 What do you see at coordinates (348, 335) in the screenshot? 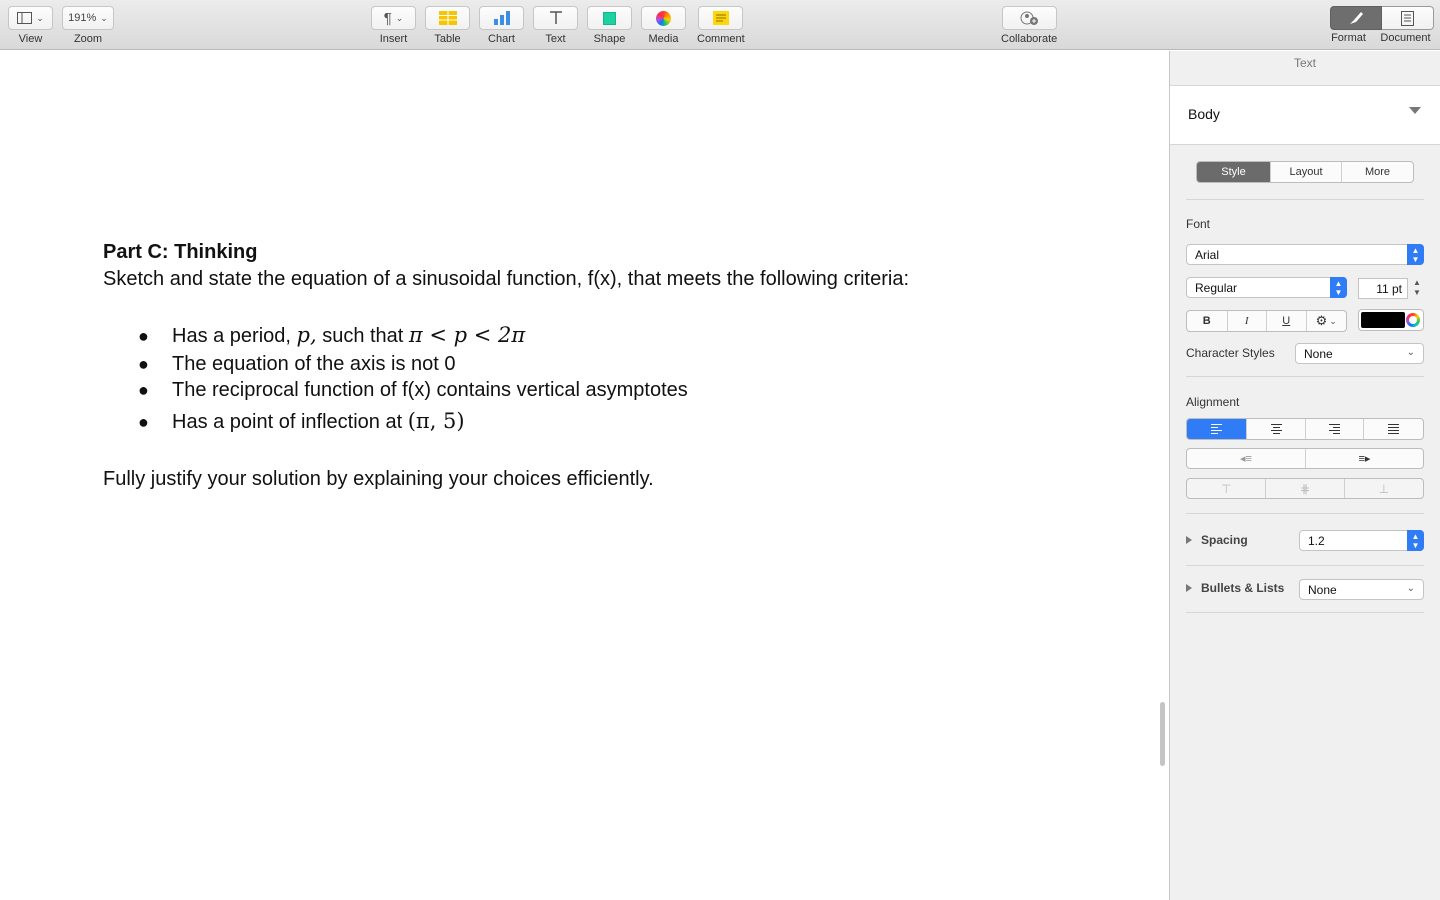
I see `list-item-text: Has a period, p, such that π < p < 2π` at bounding box center [348, 335].